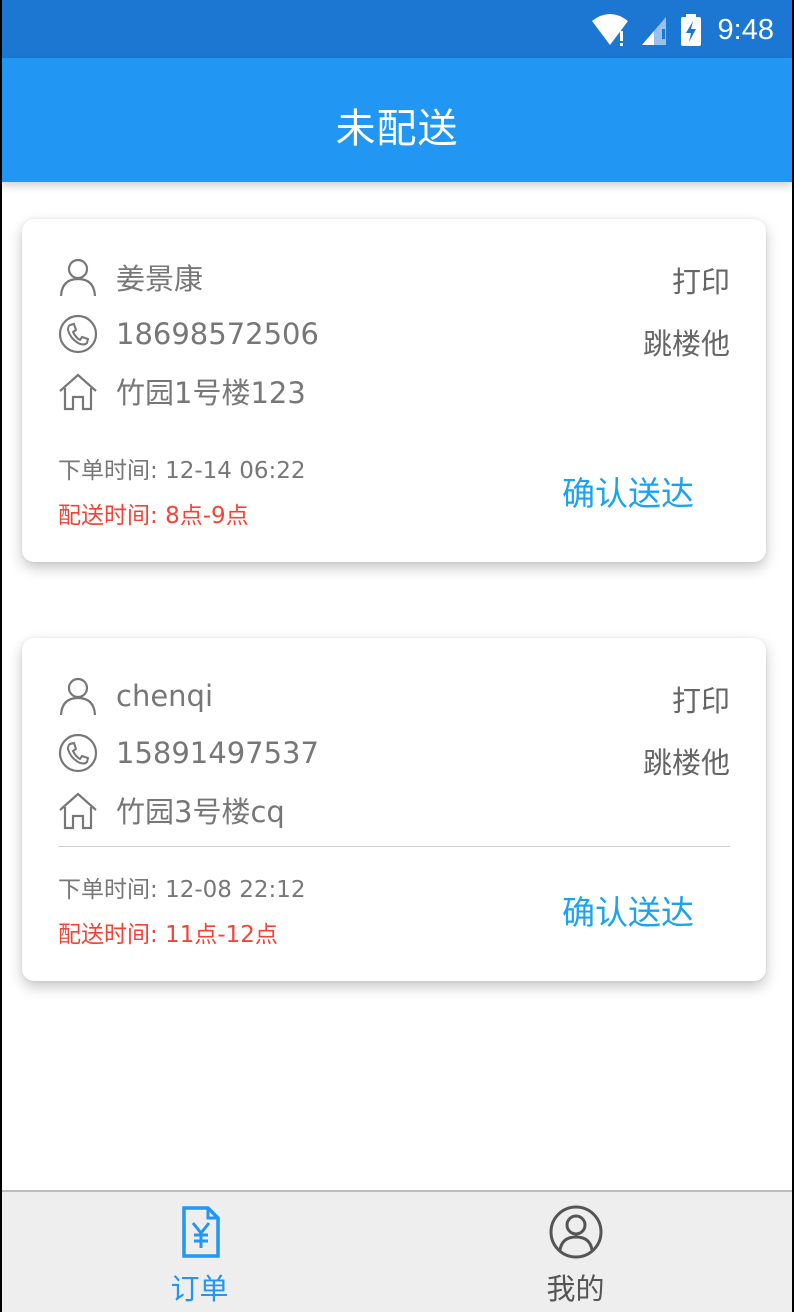  I want to click on wifi-icon, so click(609, 30).